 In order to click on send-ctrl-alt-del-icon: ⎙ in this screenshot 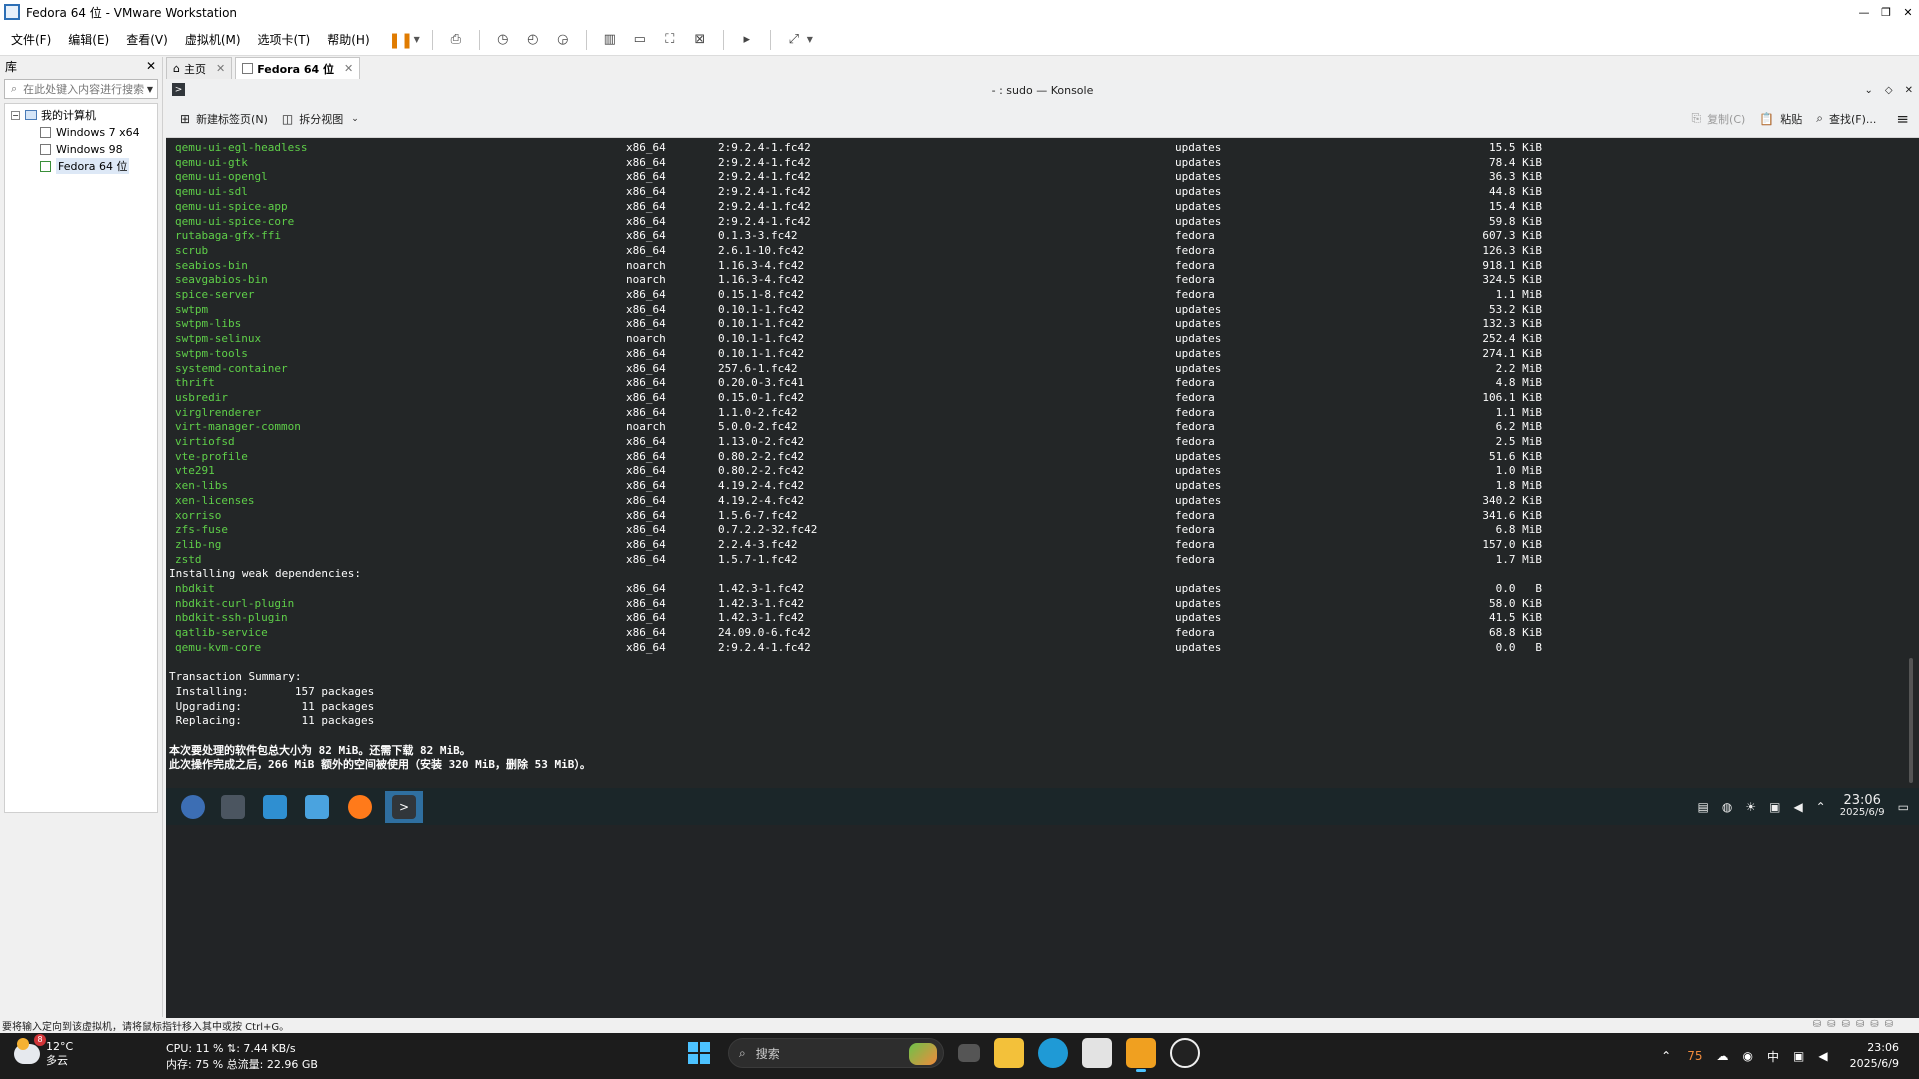, I will do `click(456, 40)`.